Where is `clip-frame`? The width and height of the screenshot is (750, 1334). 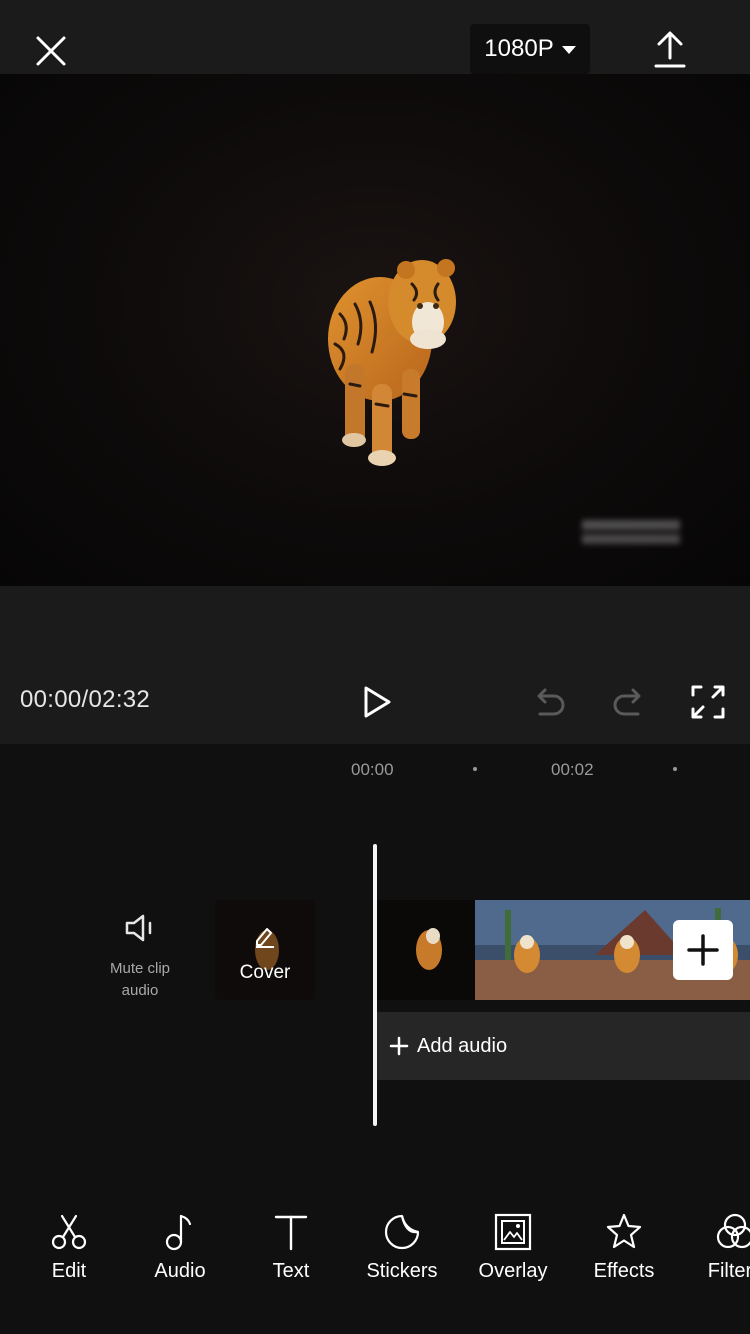 clip-frame is located at coordinates (426, 950).